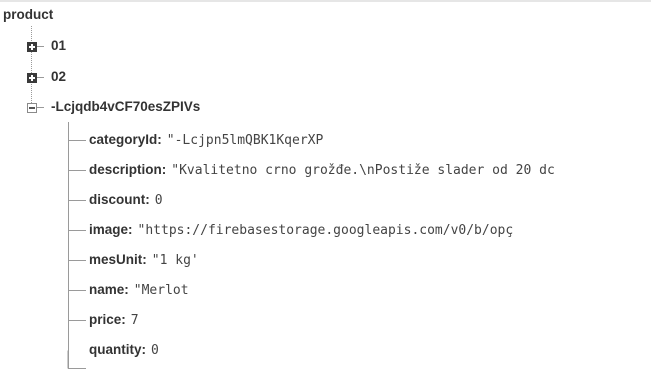  Describe the element at coordinates (119, 199) in the screenshot. I see `field-key: discount:` at that location.